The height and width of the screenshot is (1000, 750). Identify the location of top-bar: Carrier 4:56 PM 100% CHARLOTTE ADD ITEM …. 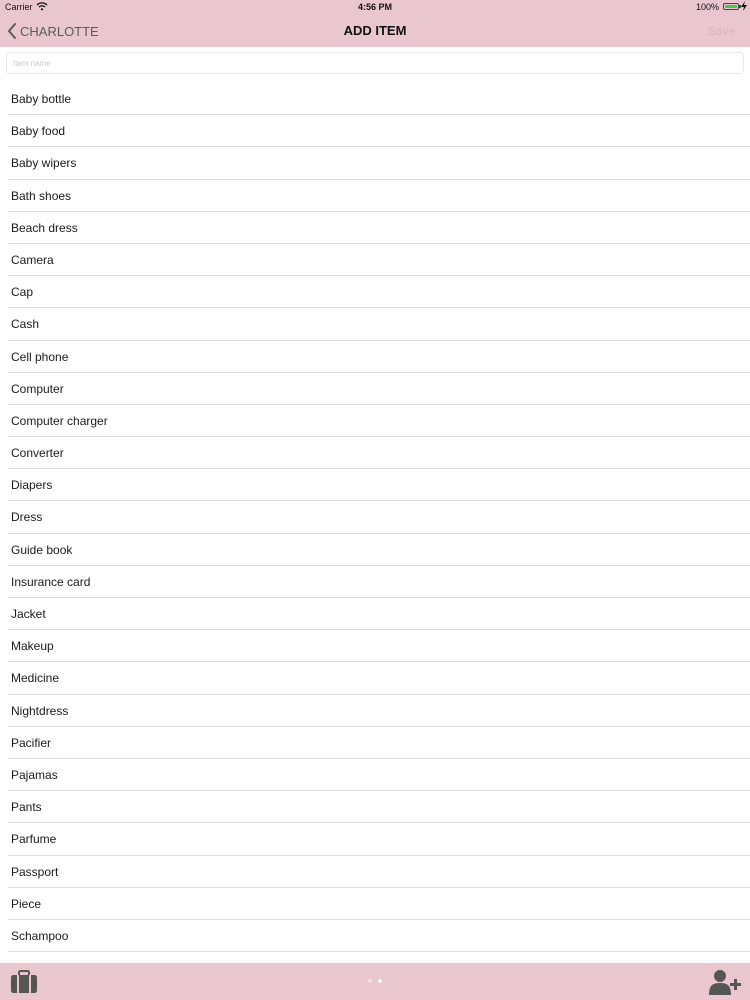
(375, 23).